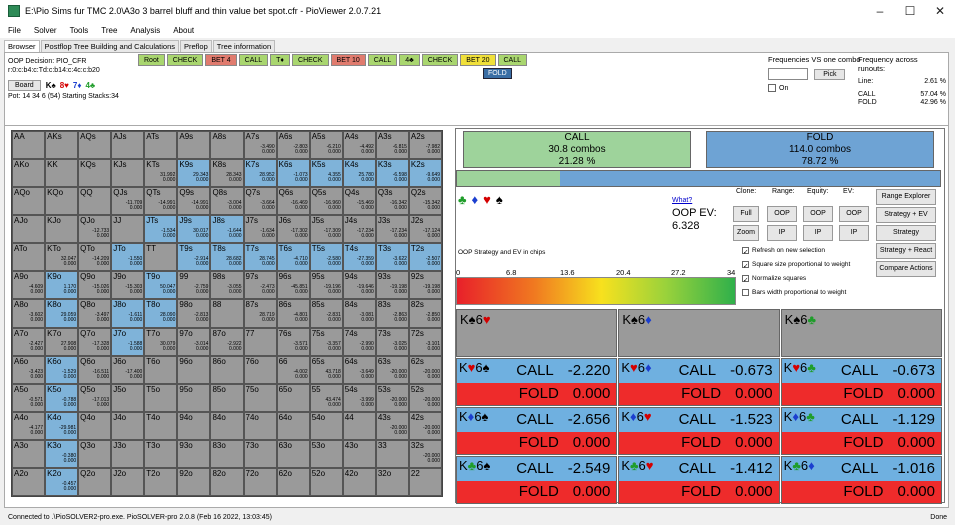  What do you see at coordinates (194, 313) in the screenshot?
I see `hand-cell: 98o -2.813 0.000` at bounding box center [194, 313].